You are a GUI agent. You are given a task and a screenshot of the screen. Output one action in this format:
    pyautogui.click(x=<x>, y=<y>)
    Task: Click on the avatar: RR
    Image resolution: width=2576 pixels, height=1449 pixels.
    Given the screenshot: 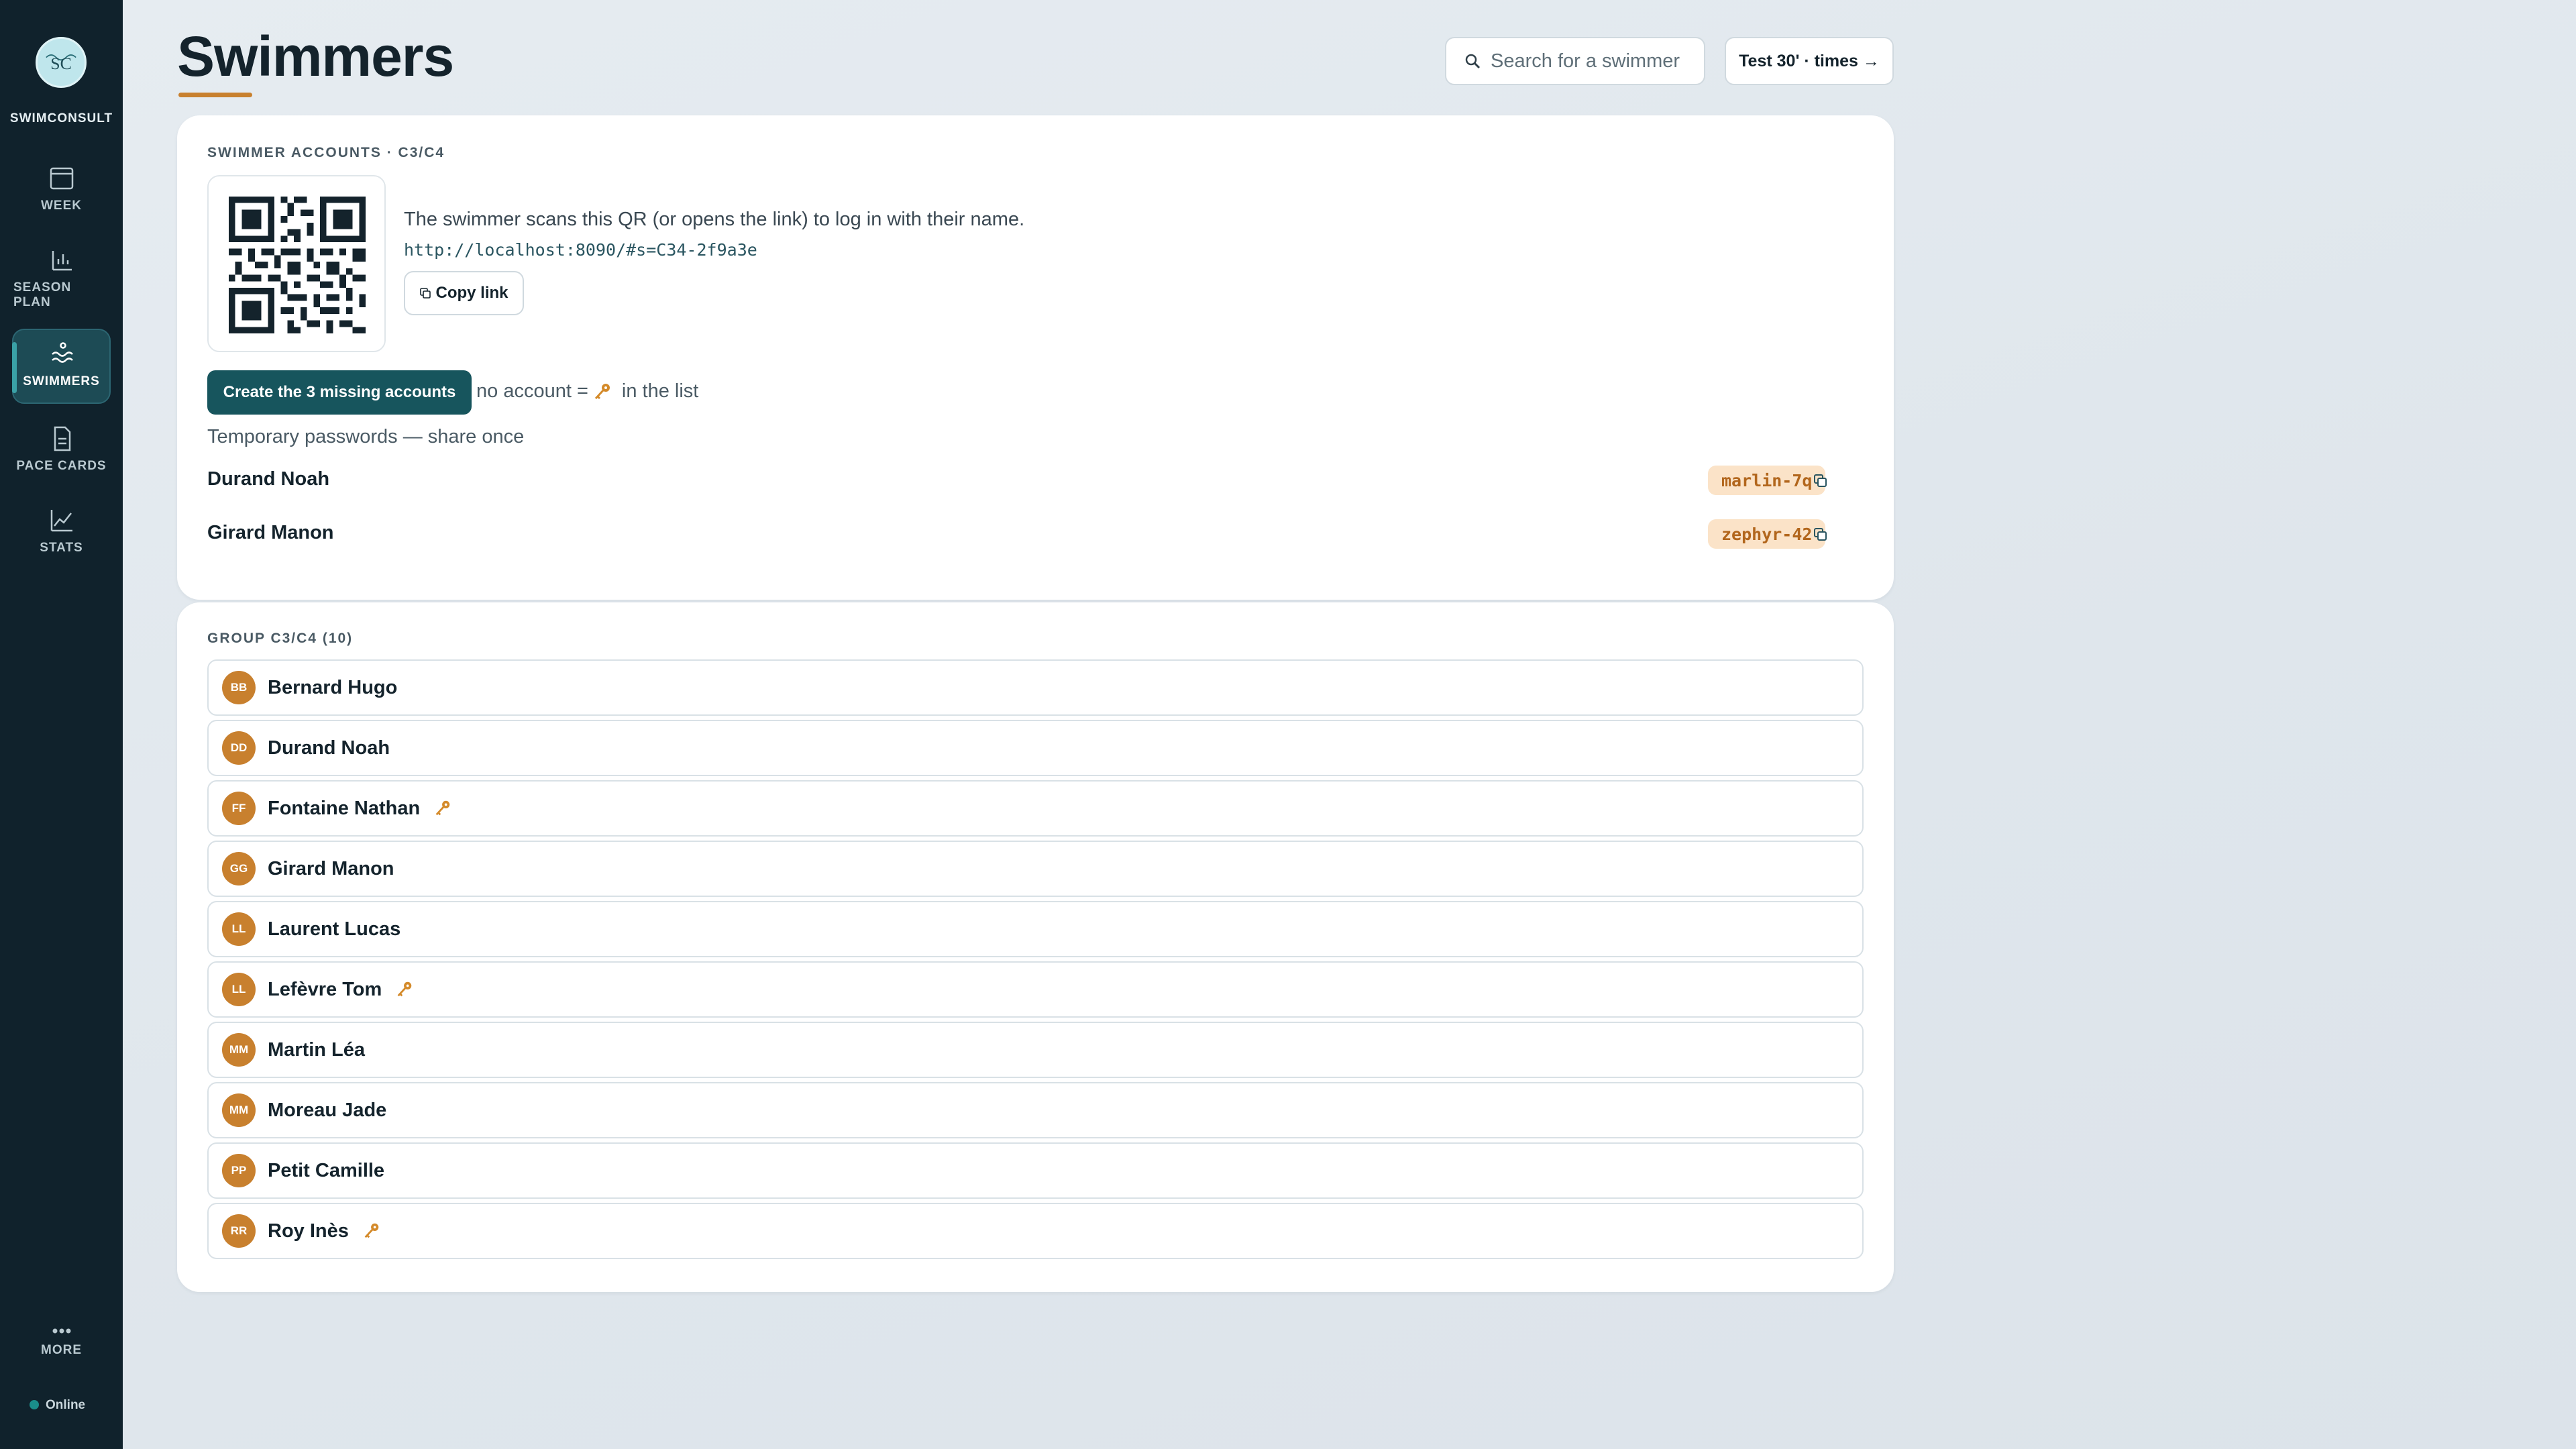 What is the action you would take?
    pyautogui.click(x=239, y=1231)
    